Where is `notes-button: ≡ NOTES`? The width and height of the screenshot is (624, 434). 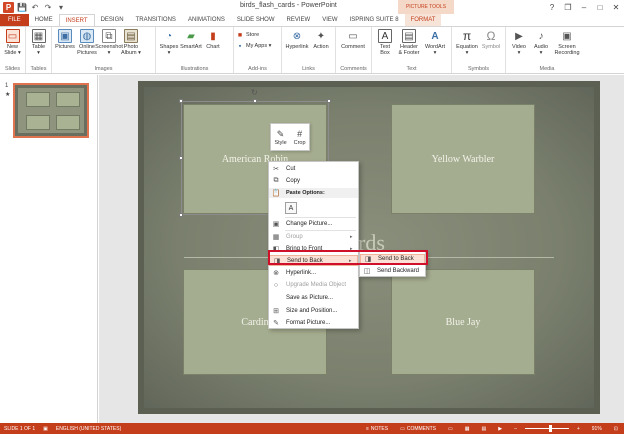 notes-button: ≡ NOTES is located at coordinates (377, 429).